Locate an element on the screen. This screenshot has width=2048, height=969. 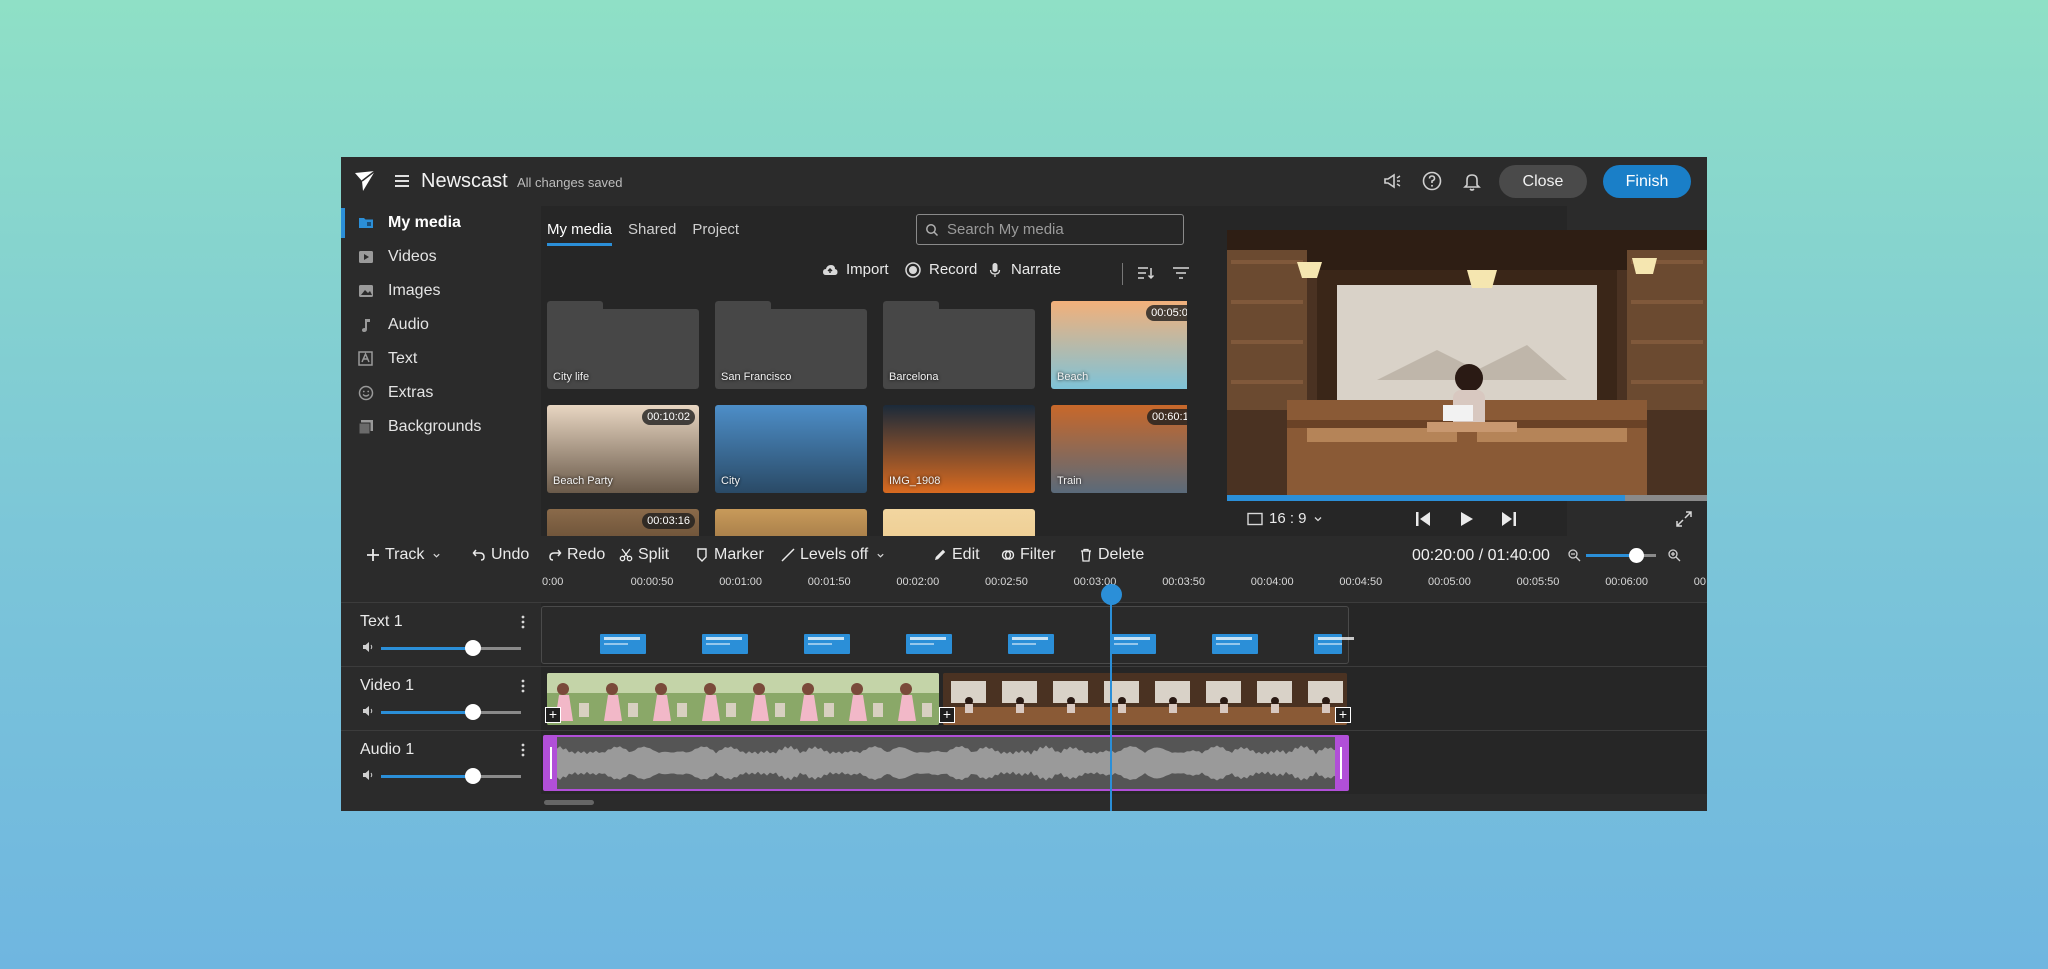
timeline-scrollbar is located at coordinates (569, 802).